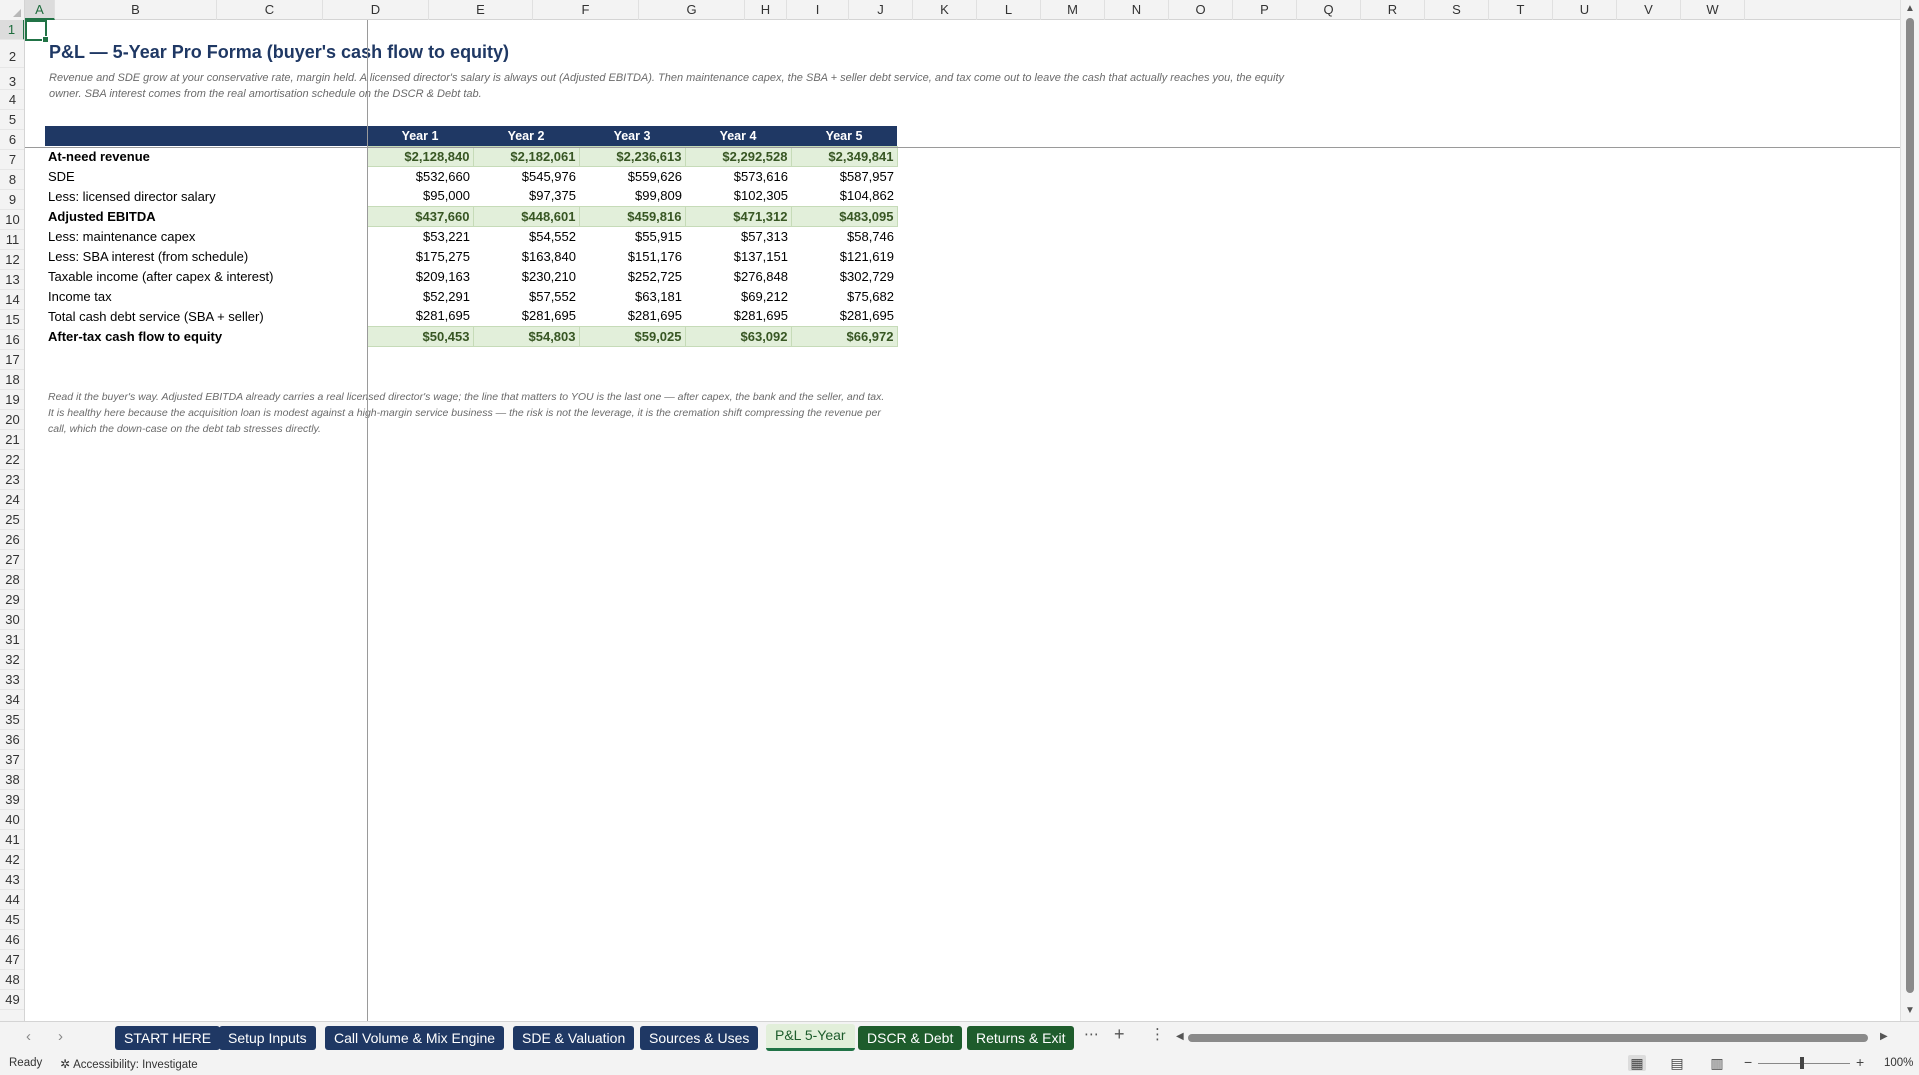 Image resolution: width=1919 pixels, height=1075 pixels. What do you see at coordinates (420, 196) in the screenshot?
I see `line-item-value: $95,000` at bounding box center [420, 196].